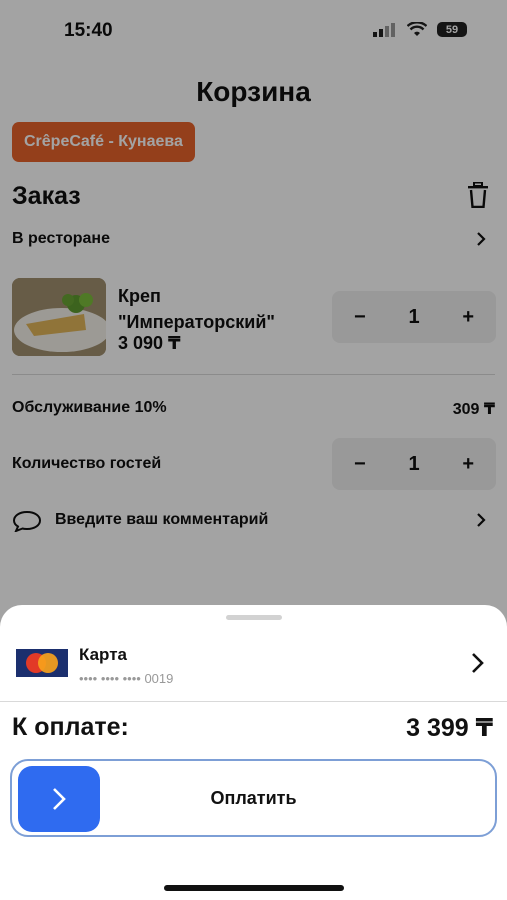  I want to click on divider, so click(253, 701).